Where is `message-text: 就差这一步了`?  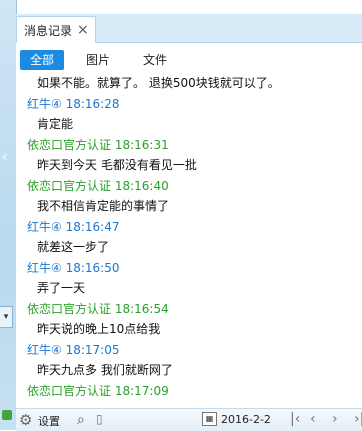
message-text: 就差这一步了 is located at coordinates (73, 247).